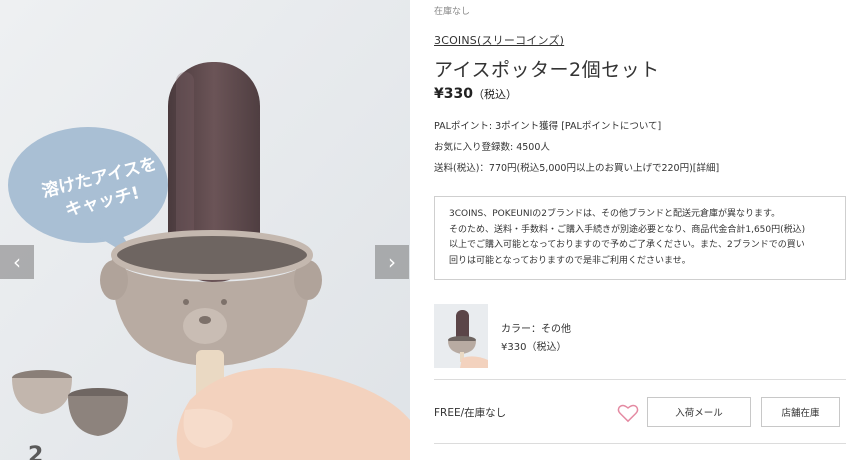 This screenshot has width=848, height=460. I want to click on pal-points-text: PALポイント: 3ポイント獲得, so click(498, 126).